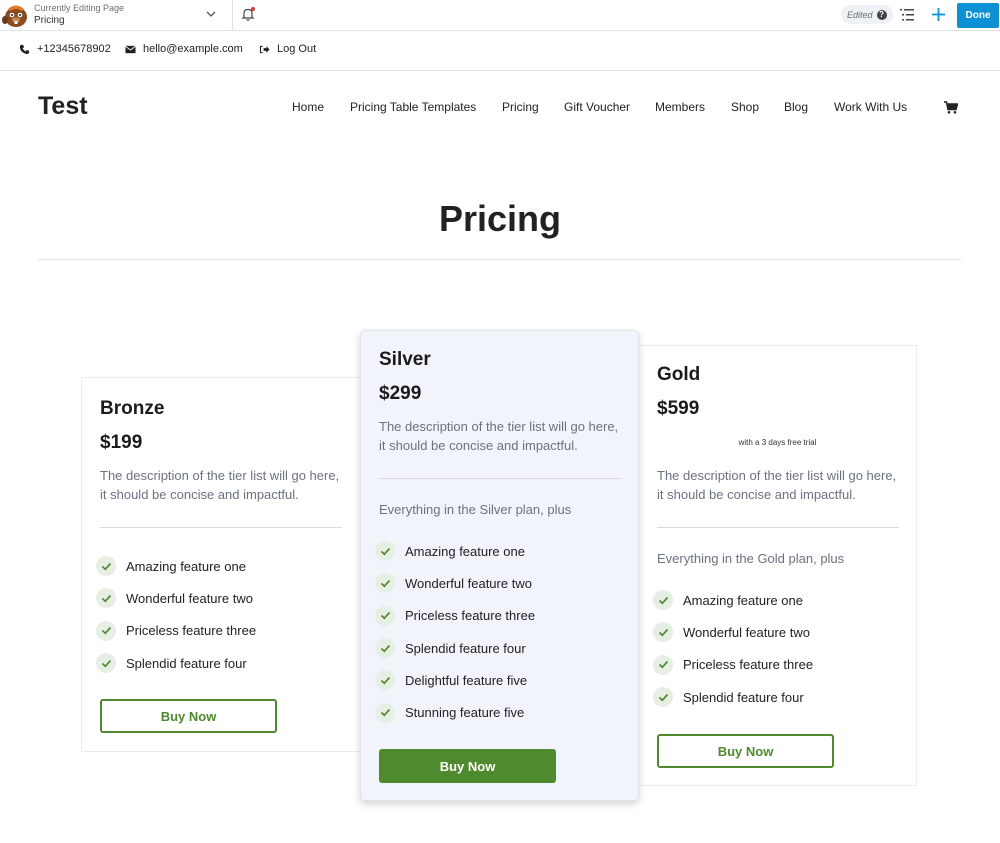  What do you see at coordinates (264, 49) in the screenshot?
I see `sign-out-icon` at bounding box center [264, 49].